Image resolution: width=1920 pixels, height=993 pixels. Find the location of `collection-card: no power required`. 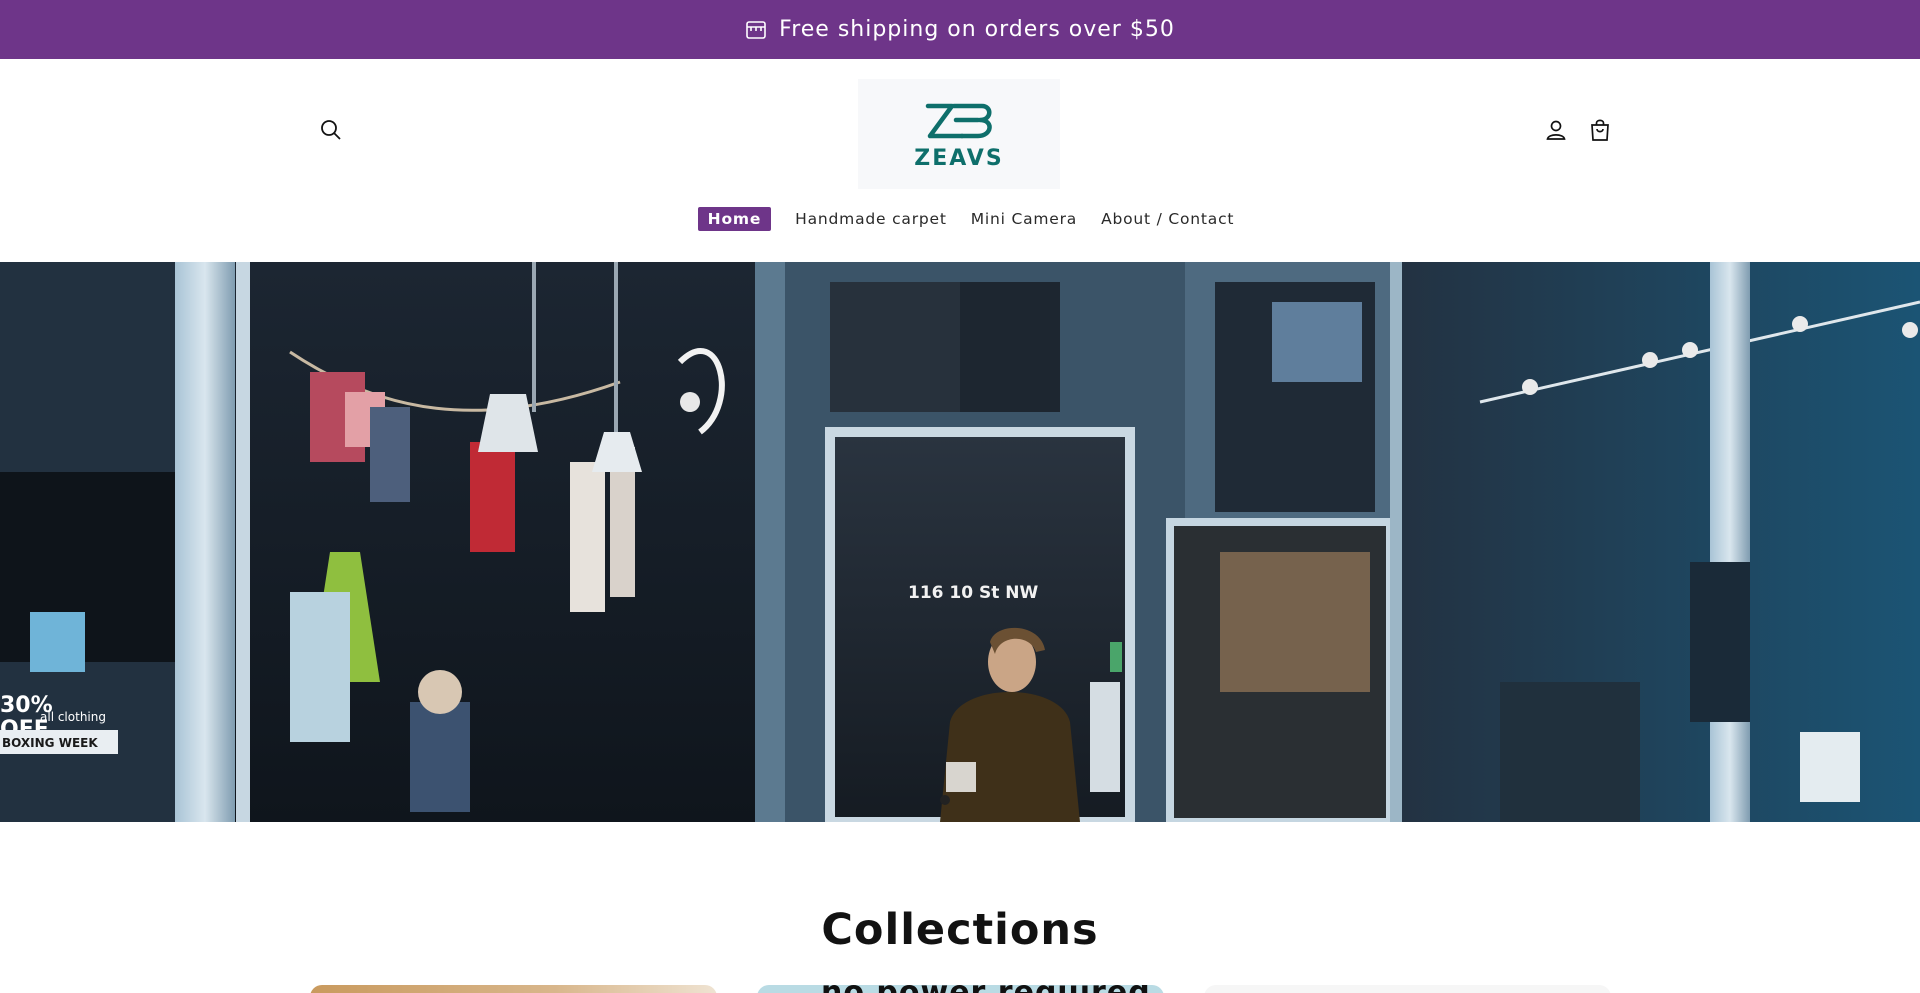

collection-card: no power required is located at coordinates (960, 989).